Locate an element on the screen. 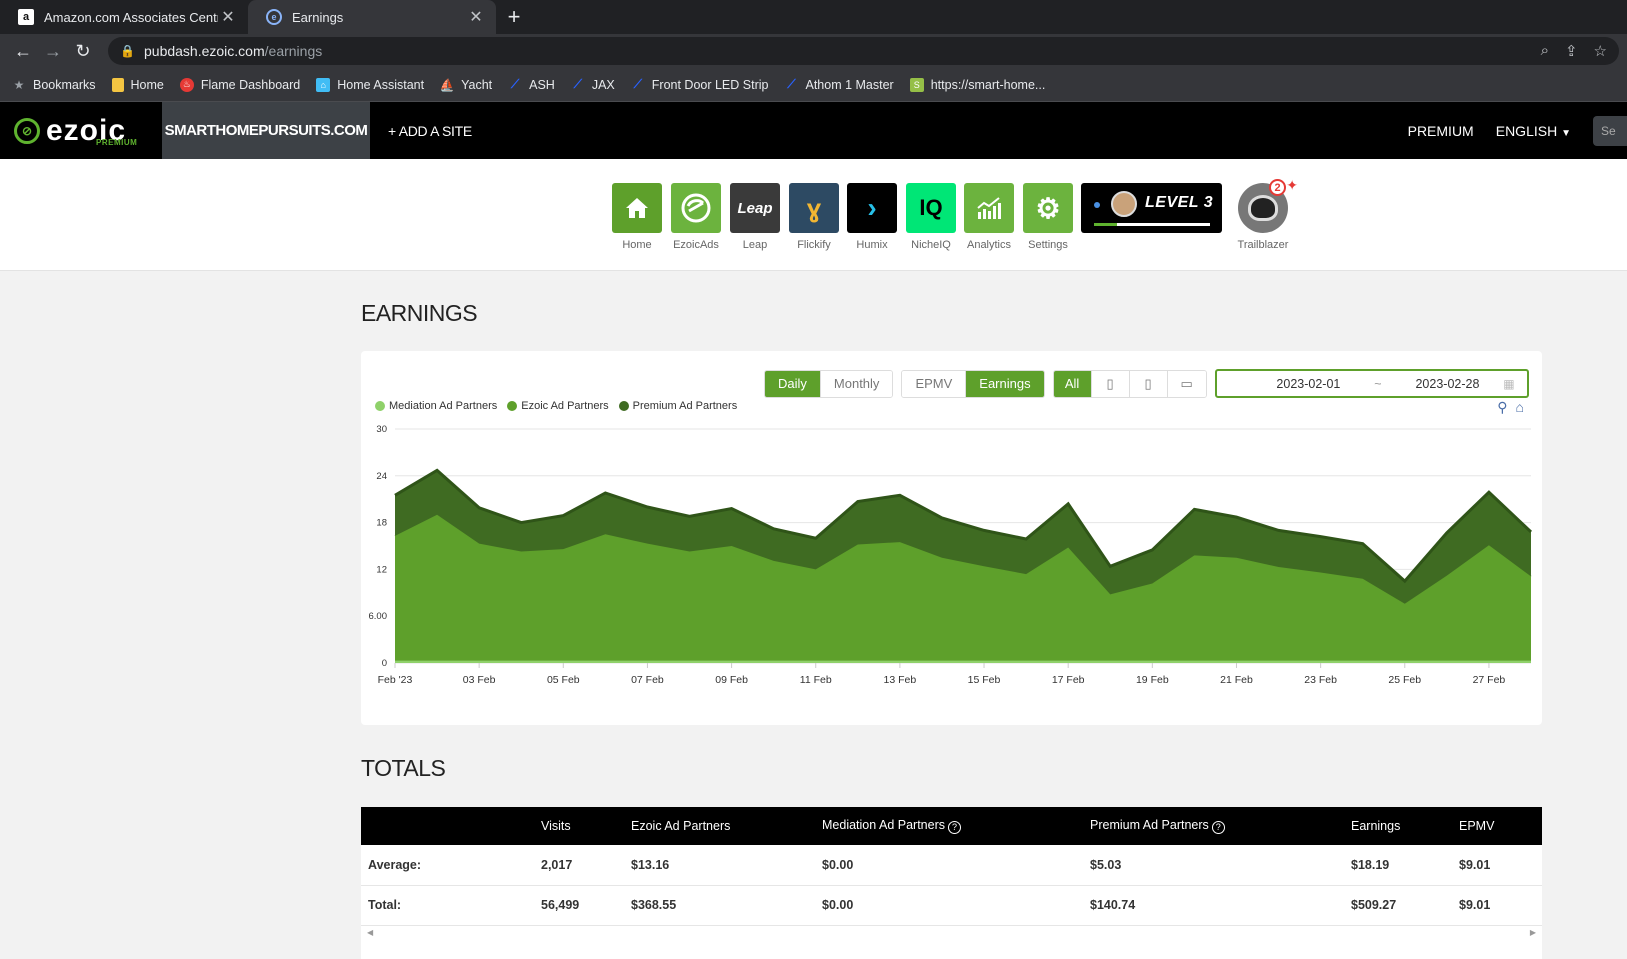 The height and width of the screenshot is (959, 1627). monthly-button: Monthly is located at coordinates (856, 383).